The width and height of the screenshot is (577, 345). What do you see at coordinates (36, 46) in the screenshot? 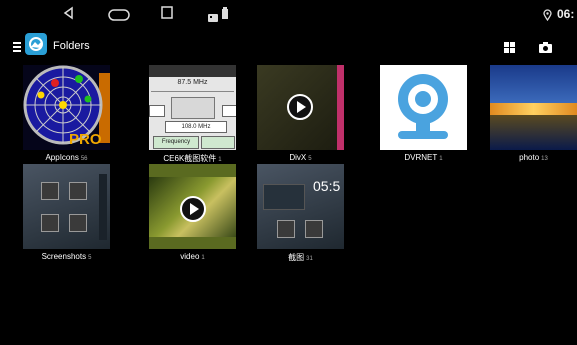
I see `gallery-app-icon` at bounding box center [36, 46].